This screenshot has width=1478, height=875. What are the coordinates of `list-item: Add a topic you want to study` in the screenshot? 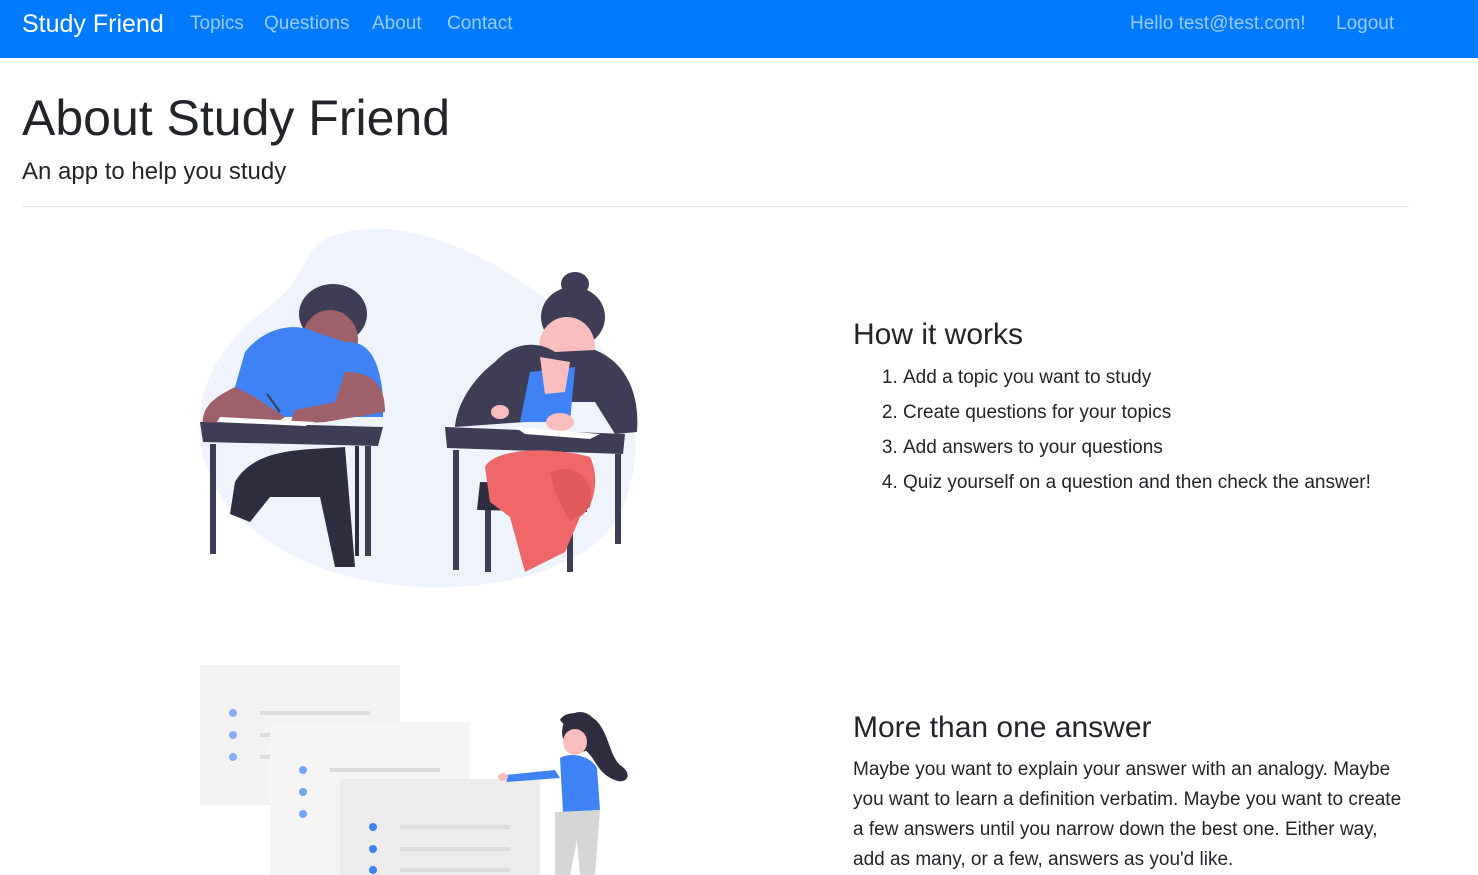 It's located at (1137, 377).